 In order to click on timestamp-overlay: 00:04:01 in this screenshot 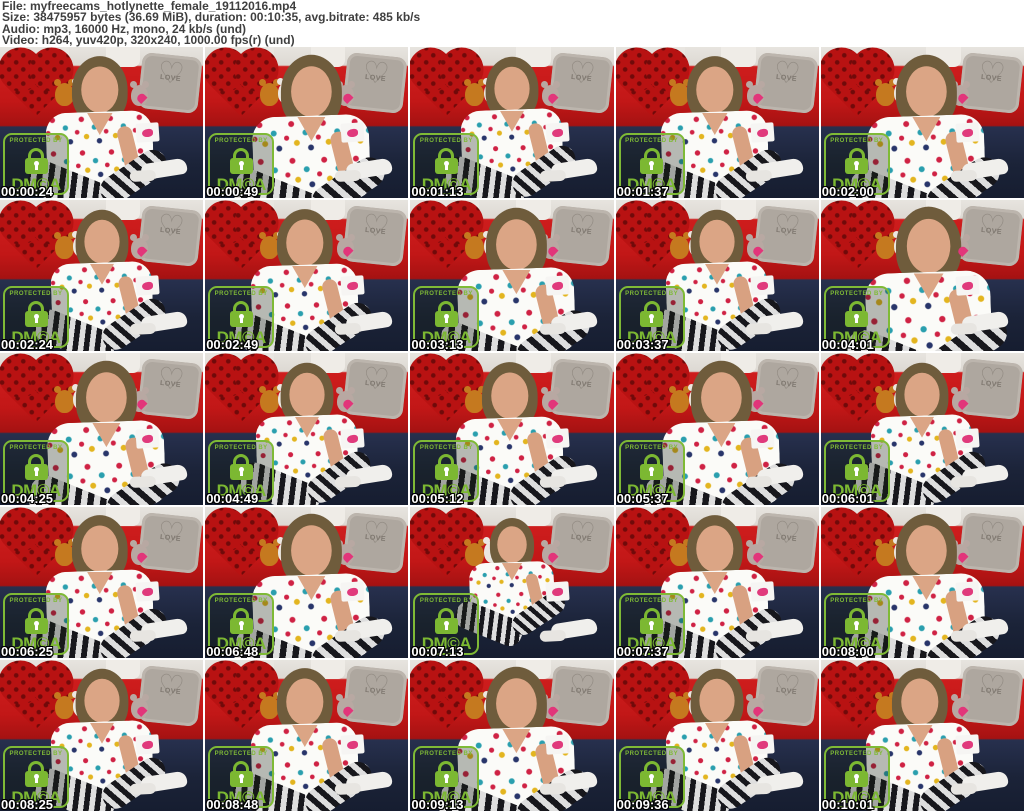, I will do `click(847, 344)`.